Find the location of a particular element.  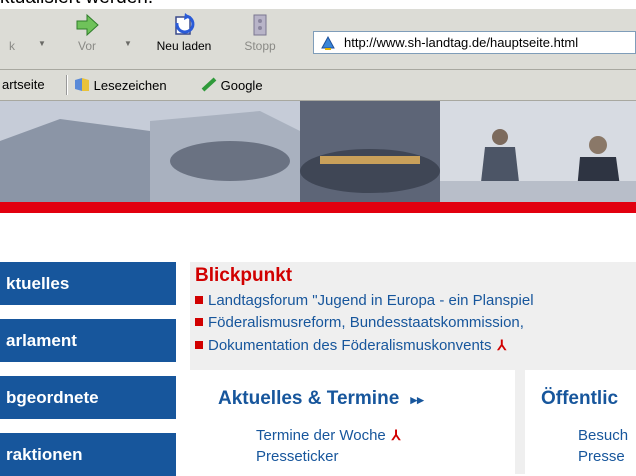

page-icon is located at coordinates (328, 42).